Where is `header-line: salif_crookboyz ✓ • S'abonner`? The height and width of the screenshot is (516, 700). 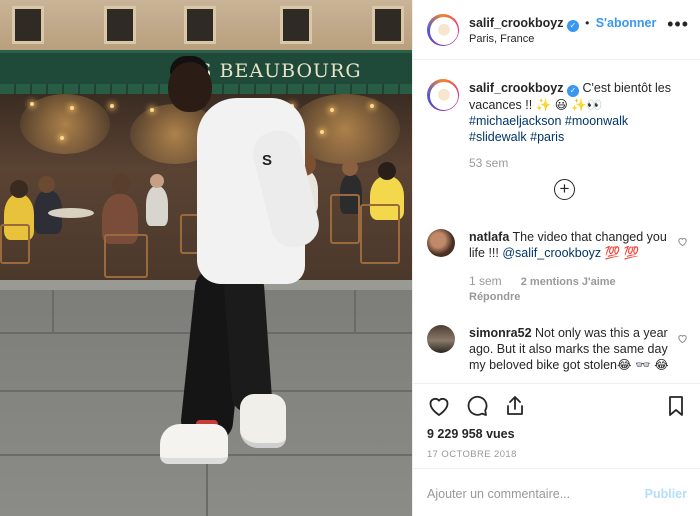
header-line: salif_crookboyz ✓ • S'abonner is located at coordinates (562, 24).